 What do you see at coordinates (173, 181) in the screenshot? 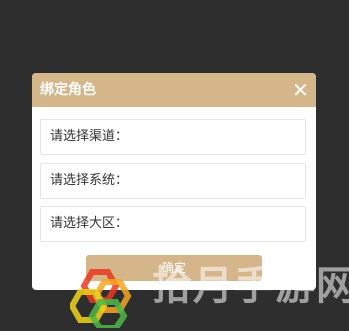
I see `system-select: 请选择系统：` at bounding box center [173, 181].